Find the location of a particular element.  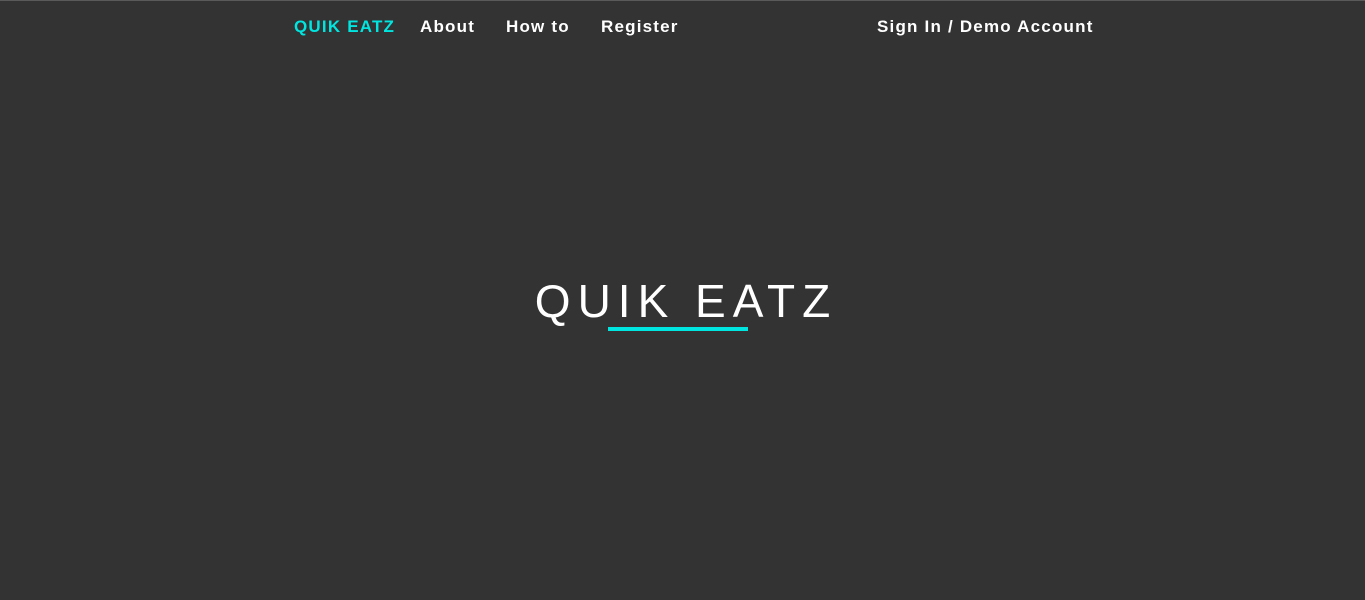

nav-register-link: Register is located at coordinates (640, 27).